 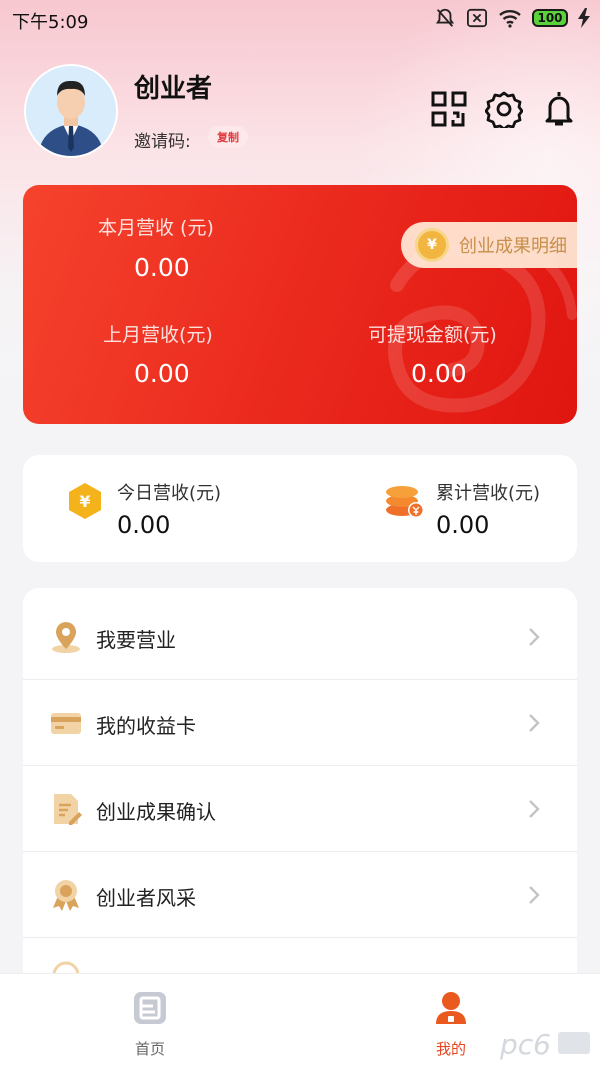 What do you see at coordinates (228, 137) in the screenshot?
I see `copy-invite-button: 复制` at bounding box center [228, 137].